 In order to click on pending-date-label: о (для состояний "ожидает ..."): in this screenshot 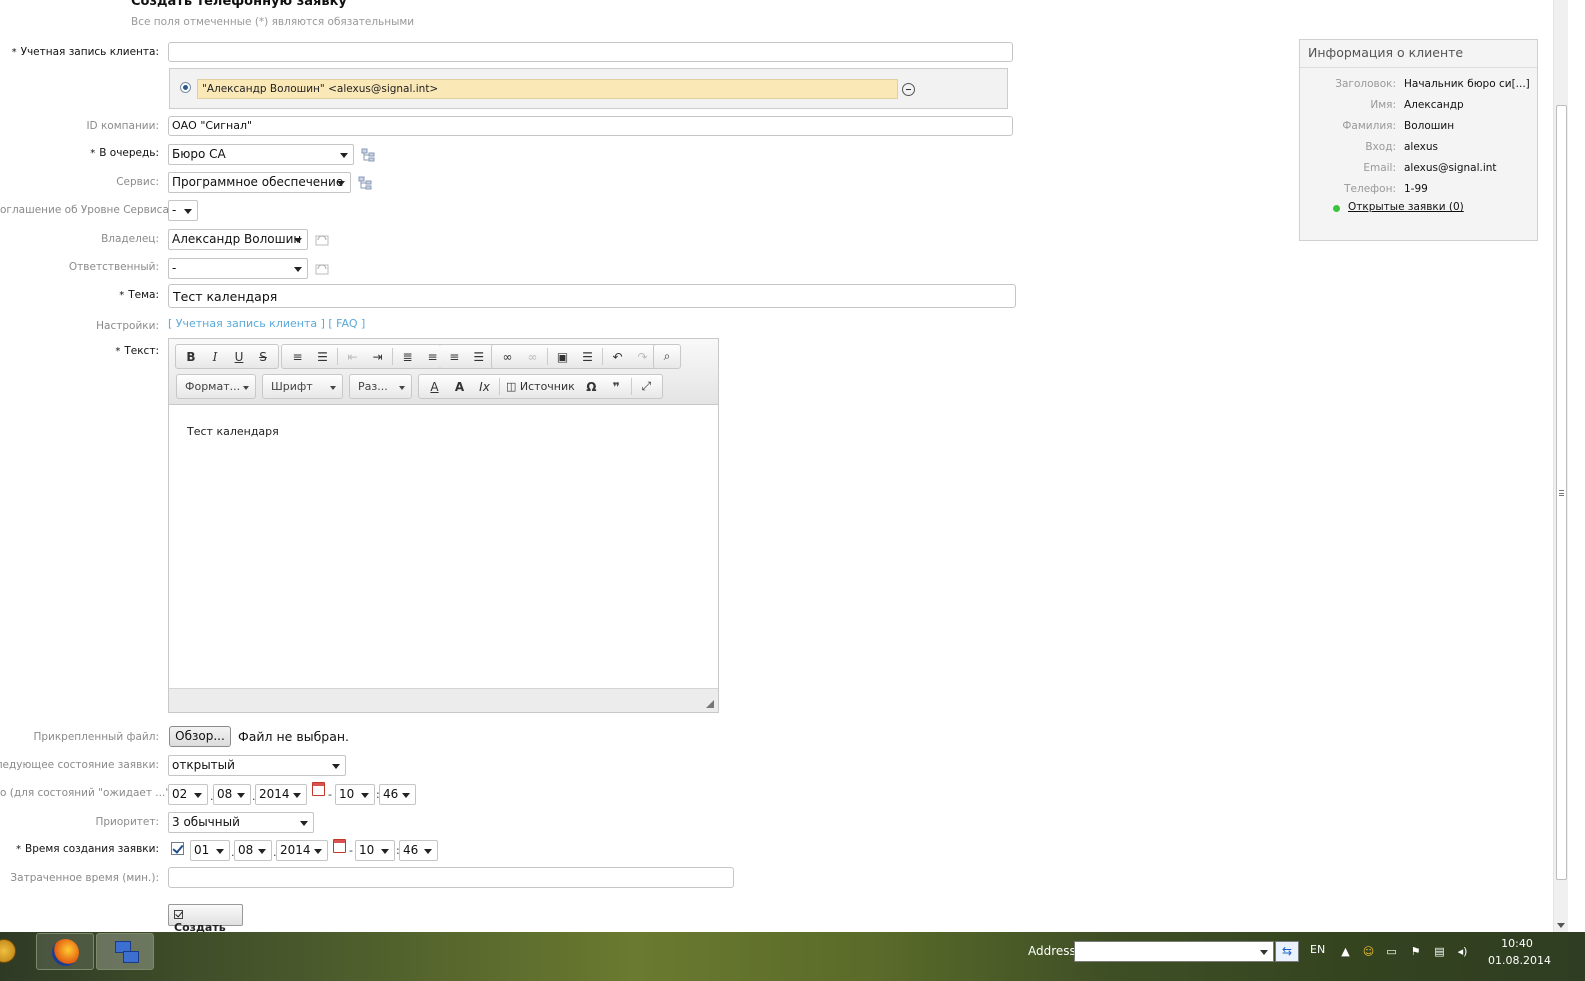, I will do `click(89, 793)`.